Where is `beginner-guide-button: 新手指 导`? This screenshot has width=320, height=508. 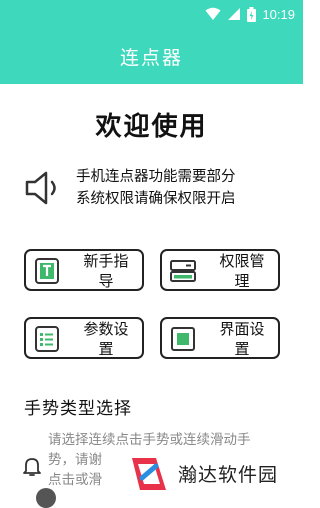
beginner-guide-button: 新手指 导 is located at coordinates (84, 270).